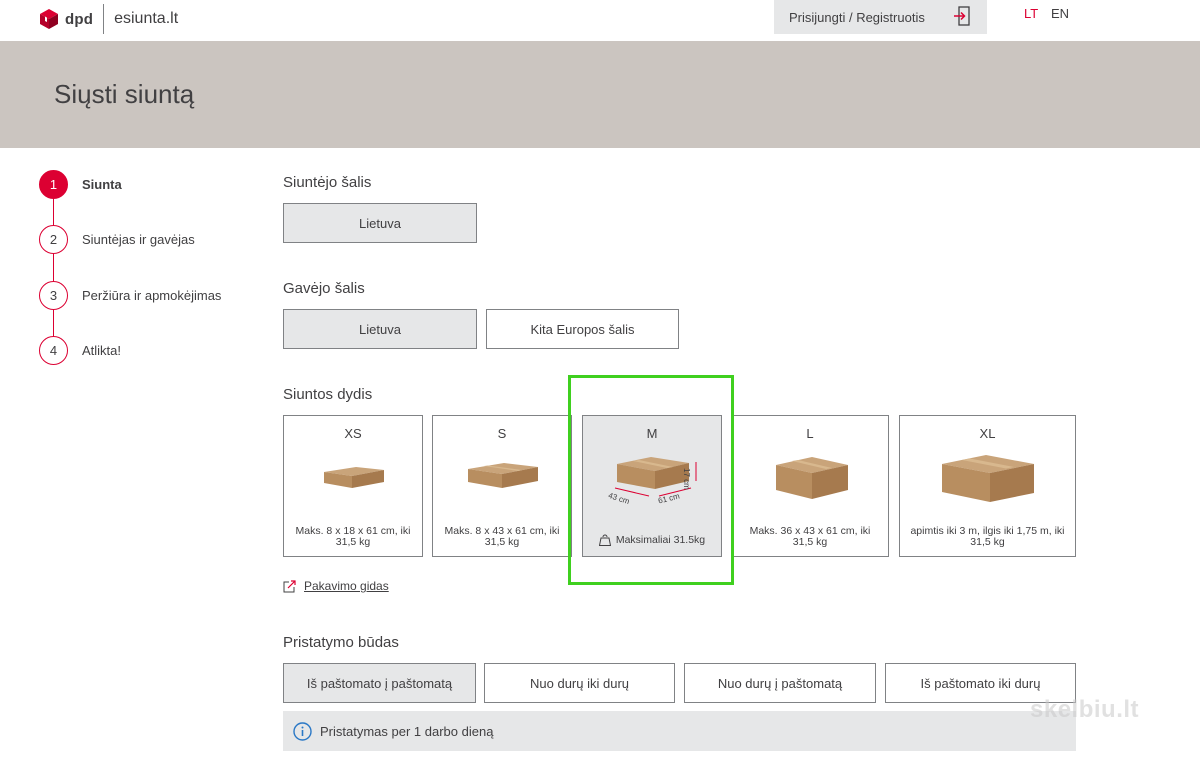 Image resolution: width=1200 pixels, height=758 pixels. What do you see at coordinates (660, 540) in the screenshot?
I see `max-weight-text: Maksimaliai 31.5kg` at bounding box center [660, 540].